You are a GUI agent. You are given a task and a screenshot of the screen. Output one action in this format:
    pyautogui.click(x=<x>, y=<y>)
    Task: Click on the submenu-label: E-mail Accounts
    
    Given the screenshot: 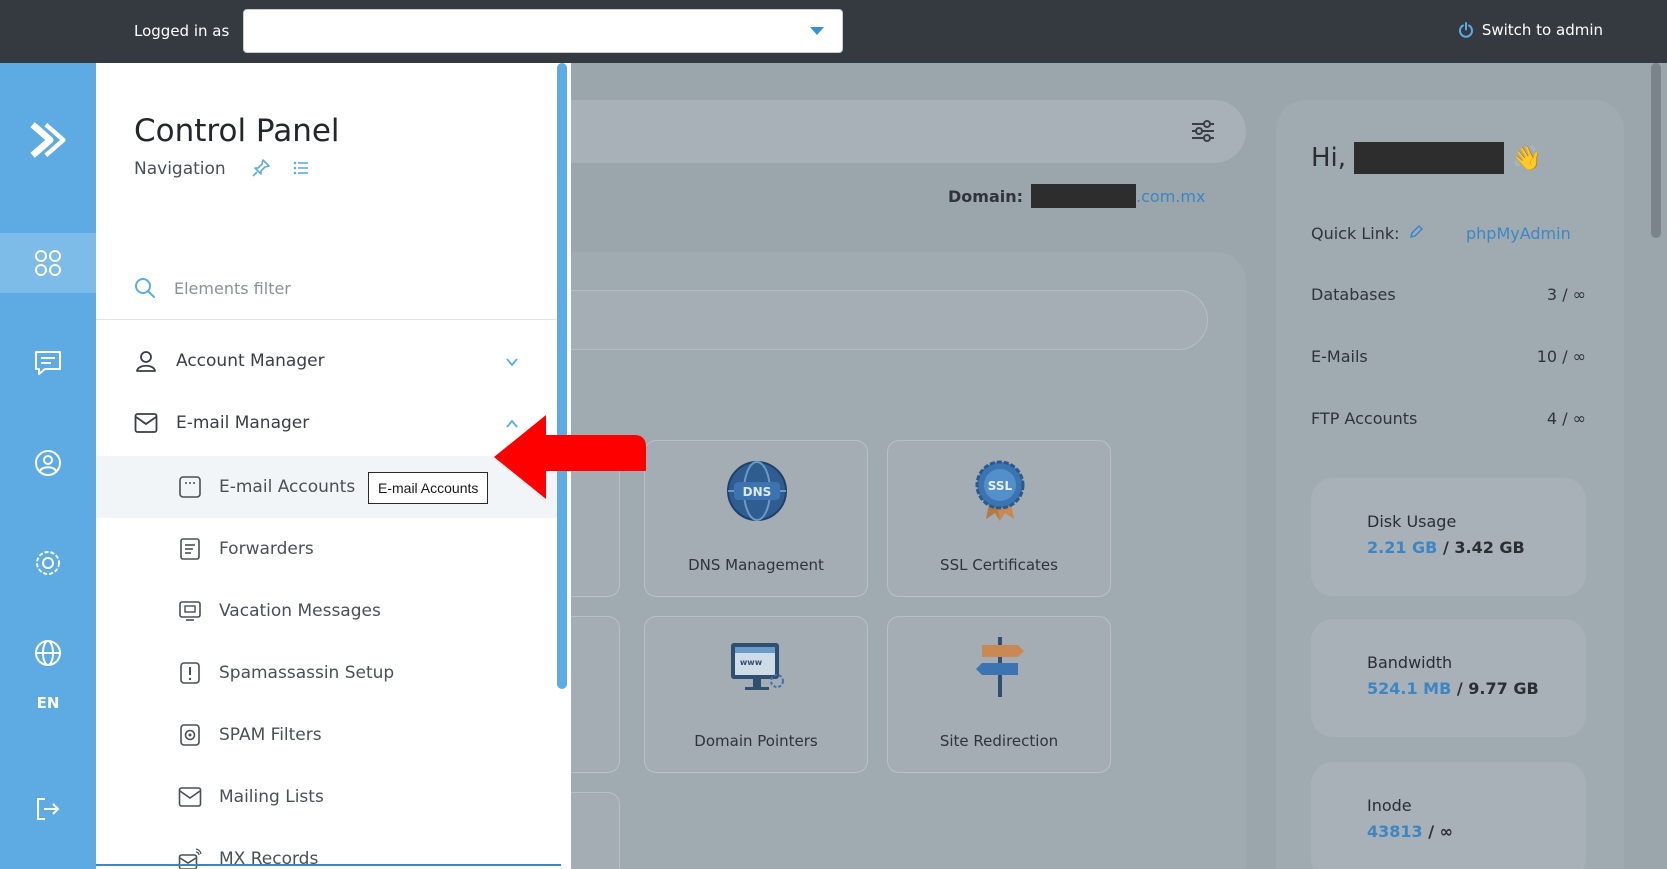 What is the action you would take?
    pyautogui.click(x=287, y=487)
    